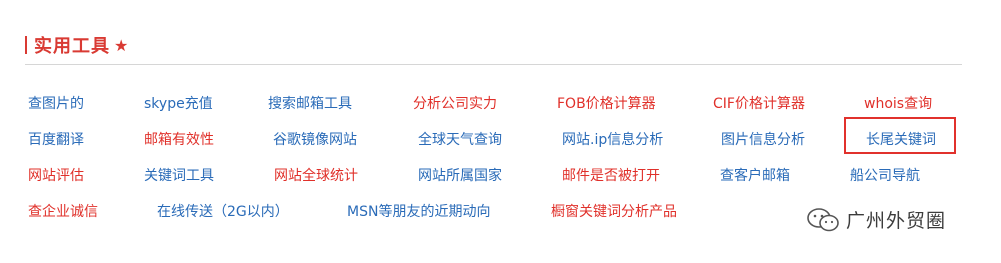  I want to click on link-site-country: 网站所属国家, so click(460, 176).